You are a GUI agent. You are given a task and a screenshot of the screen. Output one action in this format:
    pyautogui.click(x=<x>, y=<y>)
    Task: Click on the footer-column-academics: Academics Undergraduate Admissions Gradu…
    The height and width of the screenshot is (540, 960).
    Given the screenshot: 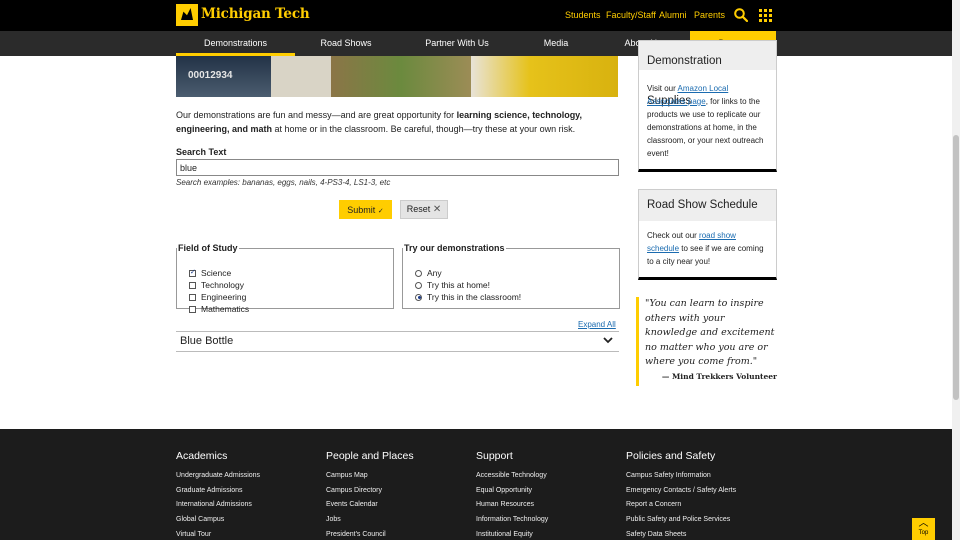 What is the action you would take?
    pyautogui.click(x=218, y=495)
    